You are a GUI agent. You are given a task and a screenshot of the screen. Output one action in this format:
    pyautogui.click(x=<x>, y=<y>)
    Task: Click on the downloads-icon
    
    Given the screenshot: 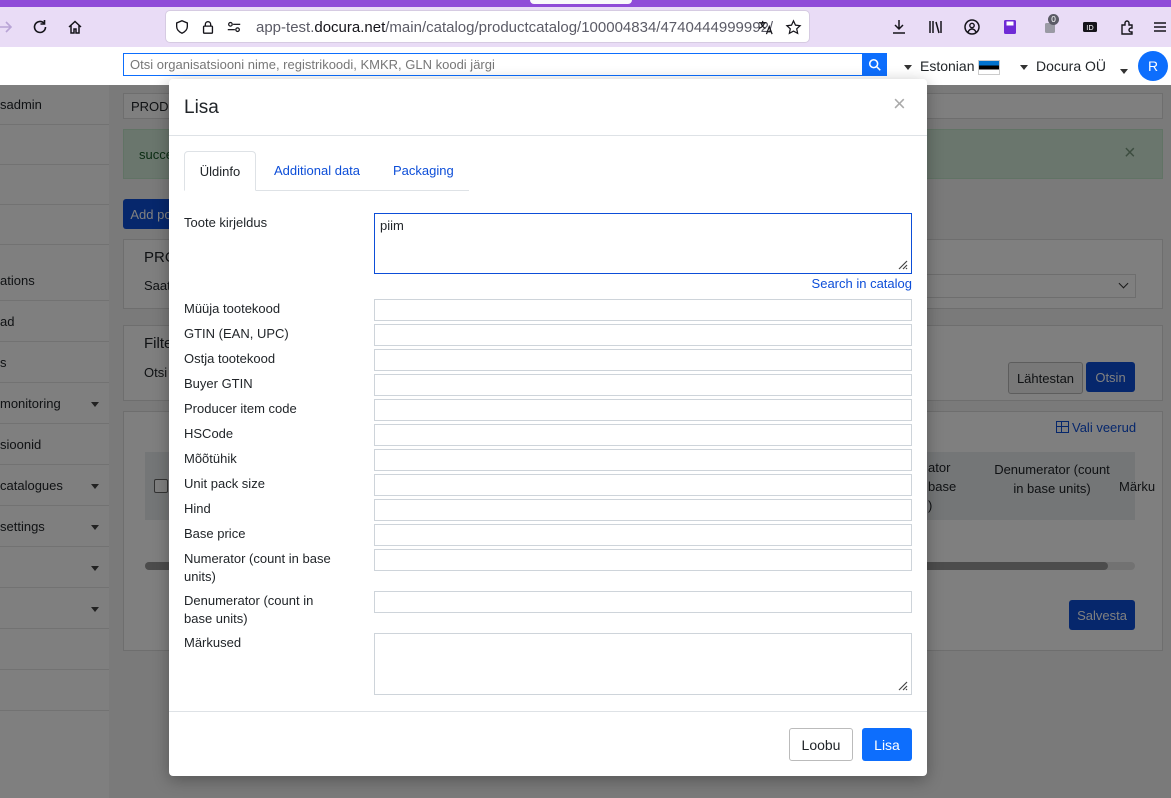 What is the action you would take?
    pyautogui.click(x=899, y=27)
    